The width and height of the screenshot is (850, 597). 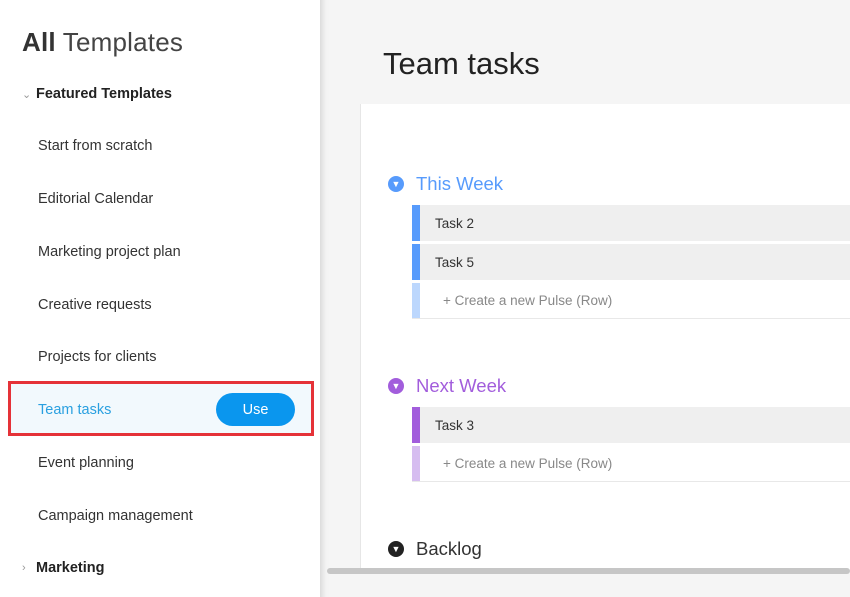 What do you see at coordinates (461, 63) in the screenshot?
I see `page-title: Team tasks` at bounding box center [461, 63].